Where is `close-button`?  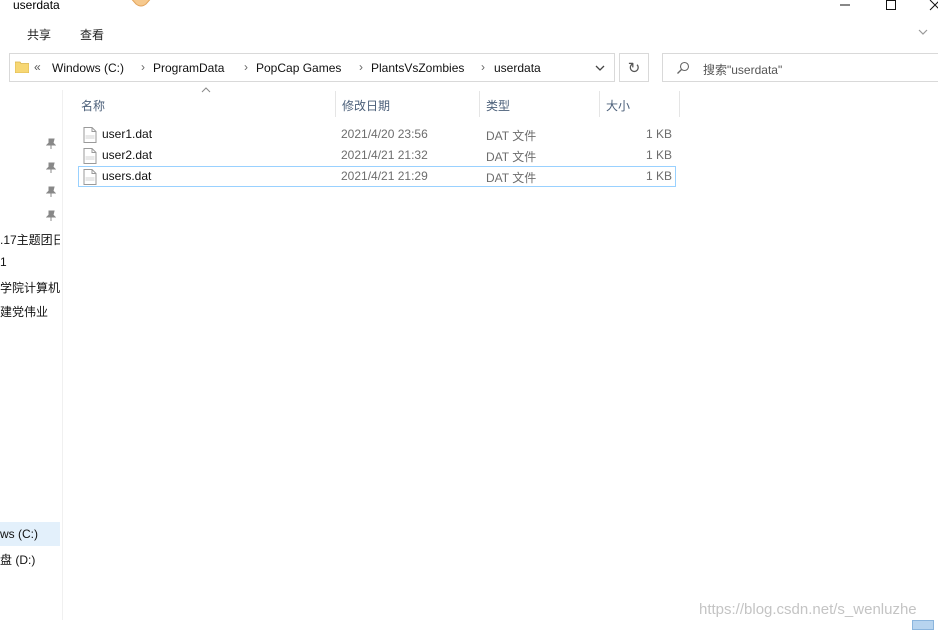 close-button is located at coordinates (925, 7).